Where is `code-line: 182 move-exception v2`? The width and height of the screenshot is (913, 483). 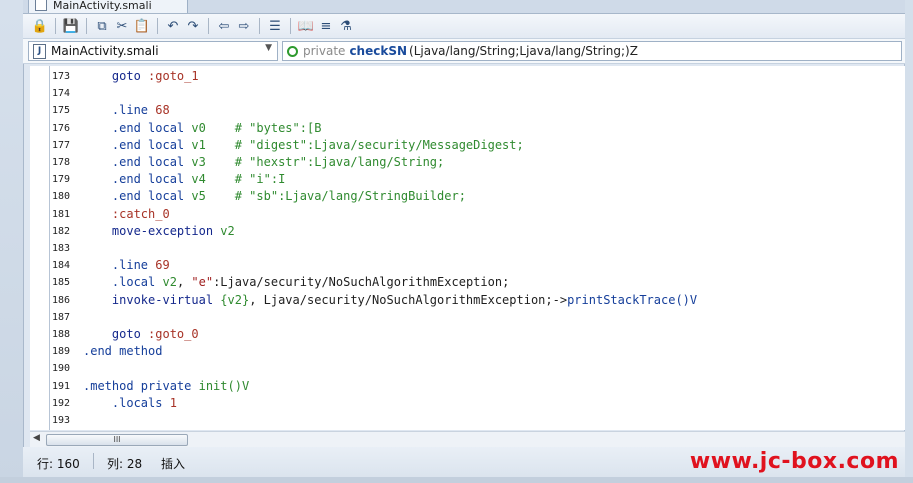
code-line: 182 move-exception v2 is located at coordinates (467, 231).